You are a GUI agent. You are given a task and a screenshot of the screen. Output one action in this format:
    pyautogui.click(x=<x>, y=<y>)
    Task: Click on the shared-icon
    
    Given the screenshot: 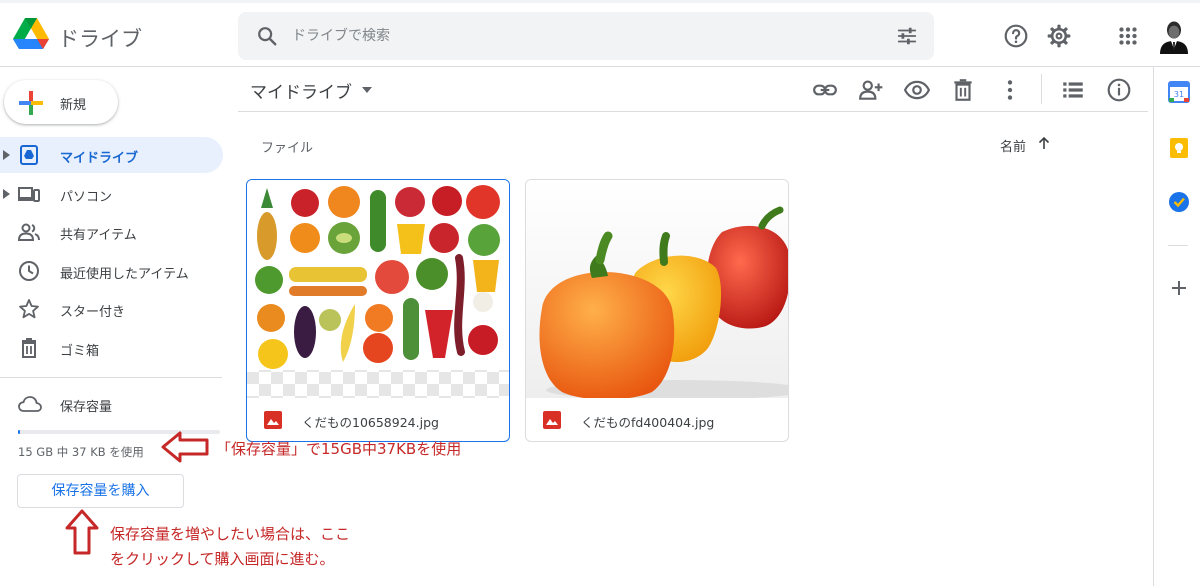 What is the action you would take?
    pyautogui.click(x=29, y=232)
    